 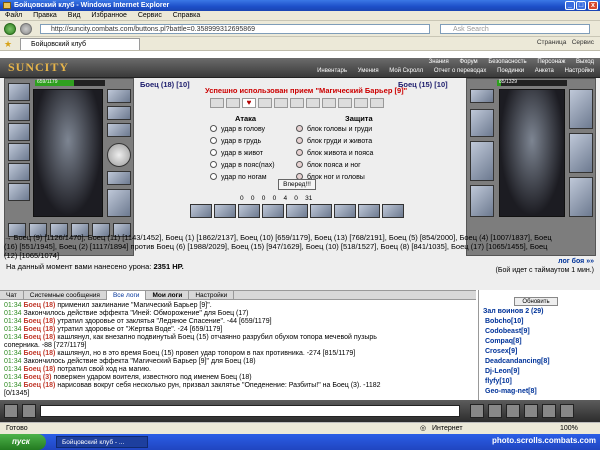 What do you see at coordinates (11, 411) in the screenshot?
I see `smiley-icon` at bounding box center [11, 411].